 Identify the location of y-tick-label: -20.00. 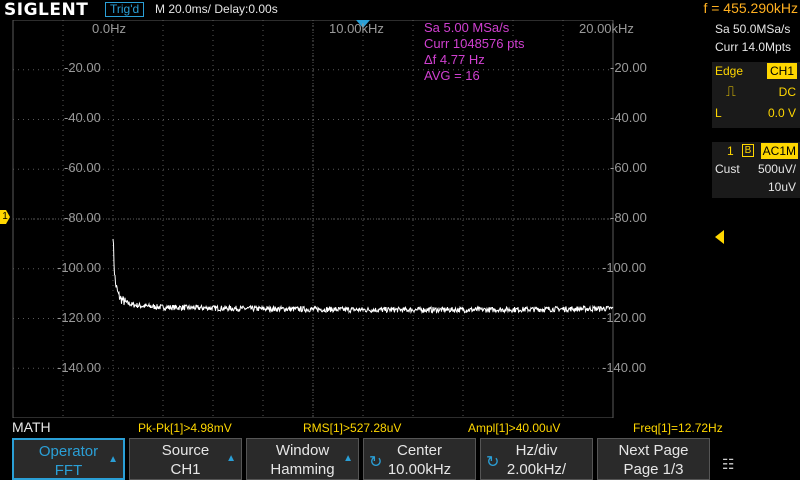
(82, 67).